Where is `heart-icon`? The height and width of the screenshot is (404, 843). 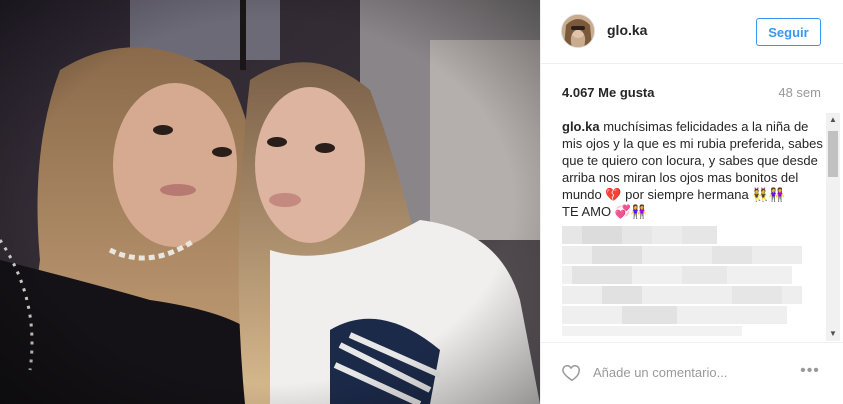
heart-icon is located at coordinates (572, 372).